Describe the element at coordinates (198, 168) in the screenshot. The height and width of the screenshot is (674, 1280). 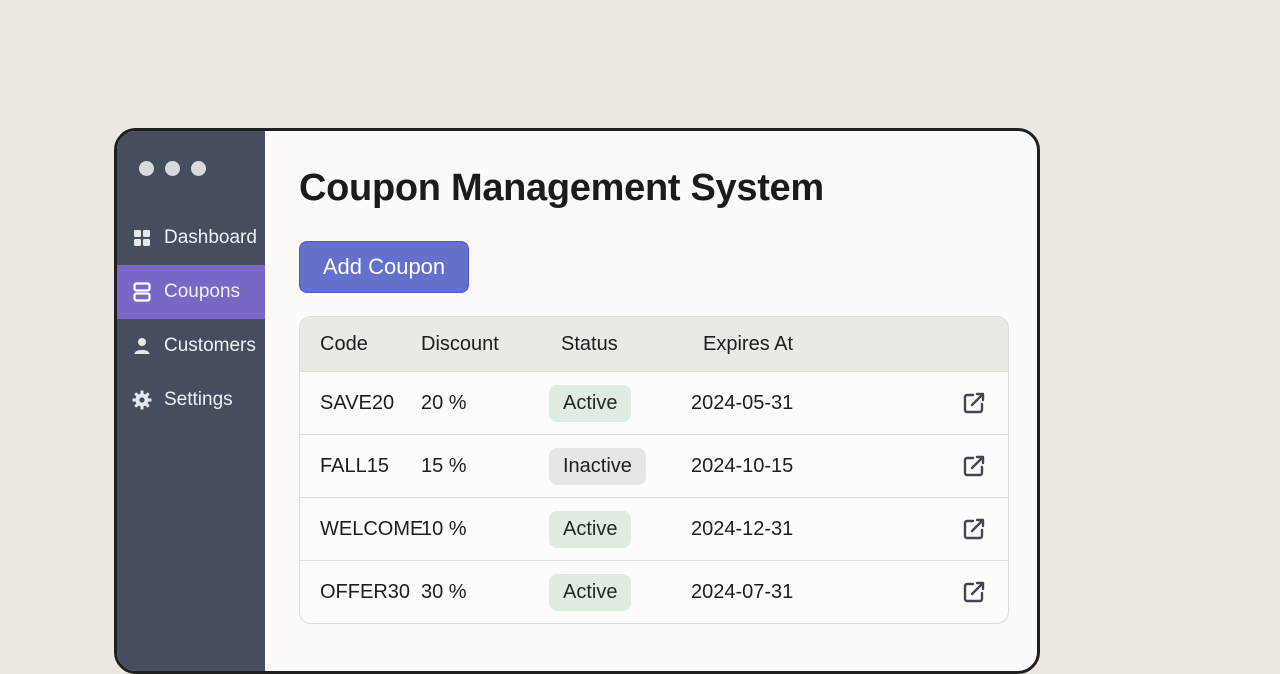
I see `window-dot-maximize` at that location.